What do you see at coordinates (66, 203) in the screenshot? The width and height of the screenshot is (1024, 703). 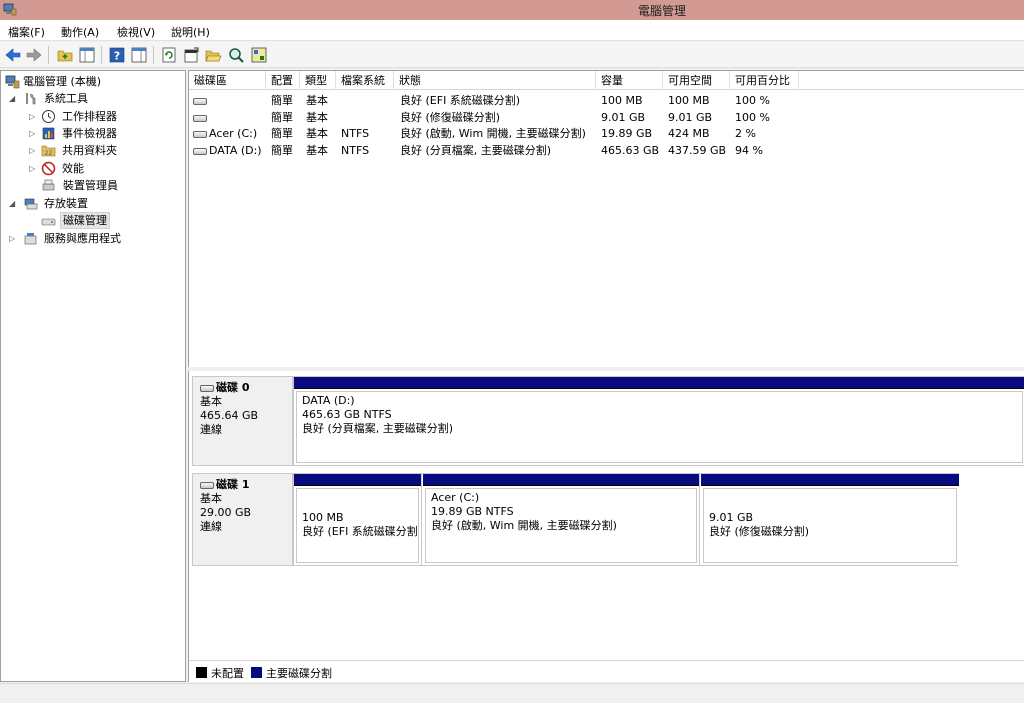 I see `tree-label: 存放裝置` at bounding box center [66, 203].